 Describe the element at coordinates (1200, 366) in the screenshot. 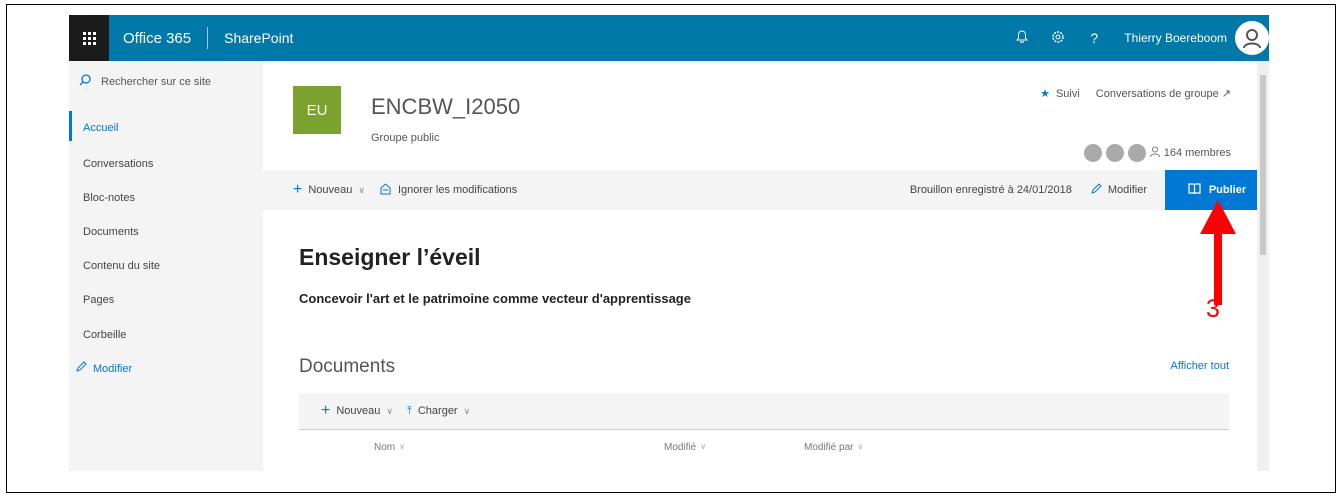

I see `show-all-link: Afficher tout` at that location.